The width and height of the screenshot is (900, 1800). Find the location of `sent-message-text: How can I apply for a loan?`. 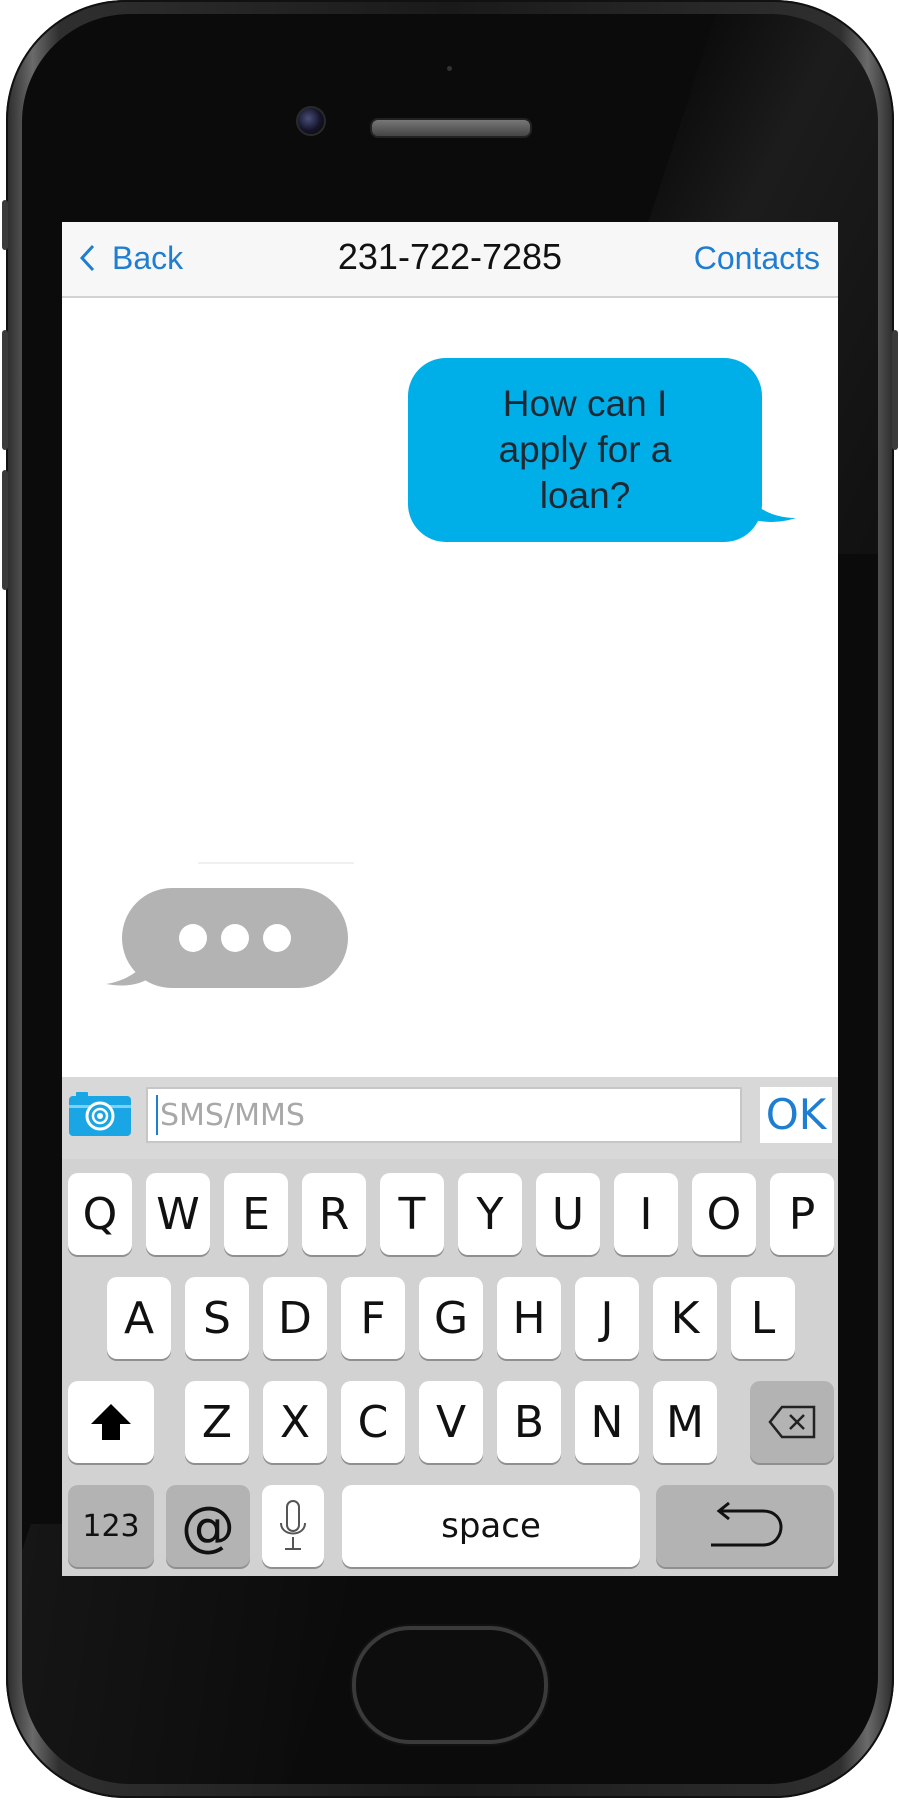

sent-message-text: How can I apply for a loan? is located at coordinates (585, 449).